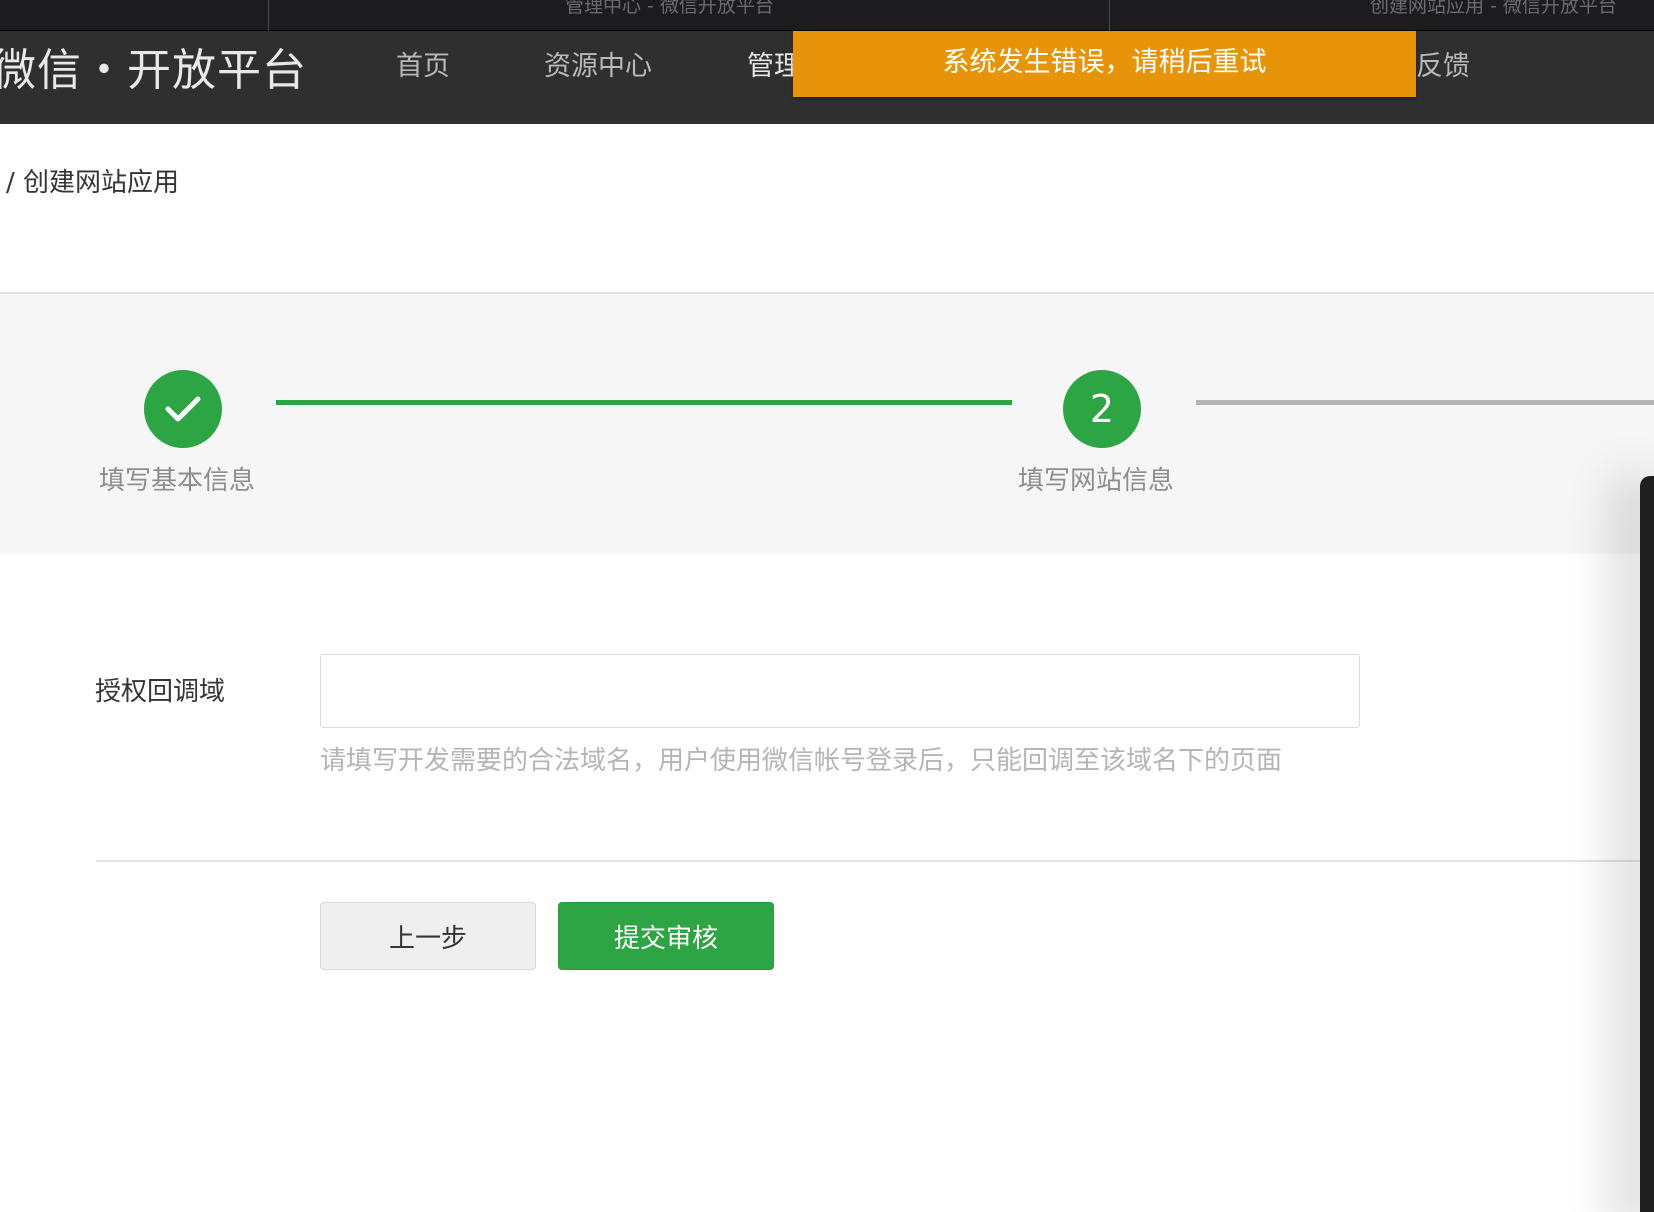 This screenshot has width=1654, height=1212. What do you see at coordinates (1102, 409) in the screenshot?
I see `step-2-indicator: 2` at bounding box center [1102, 409].